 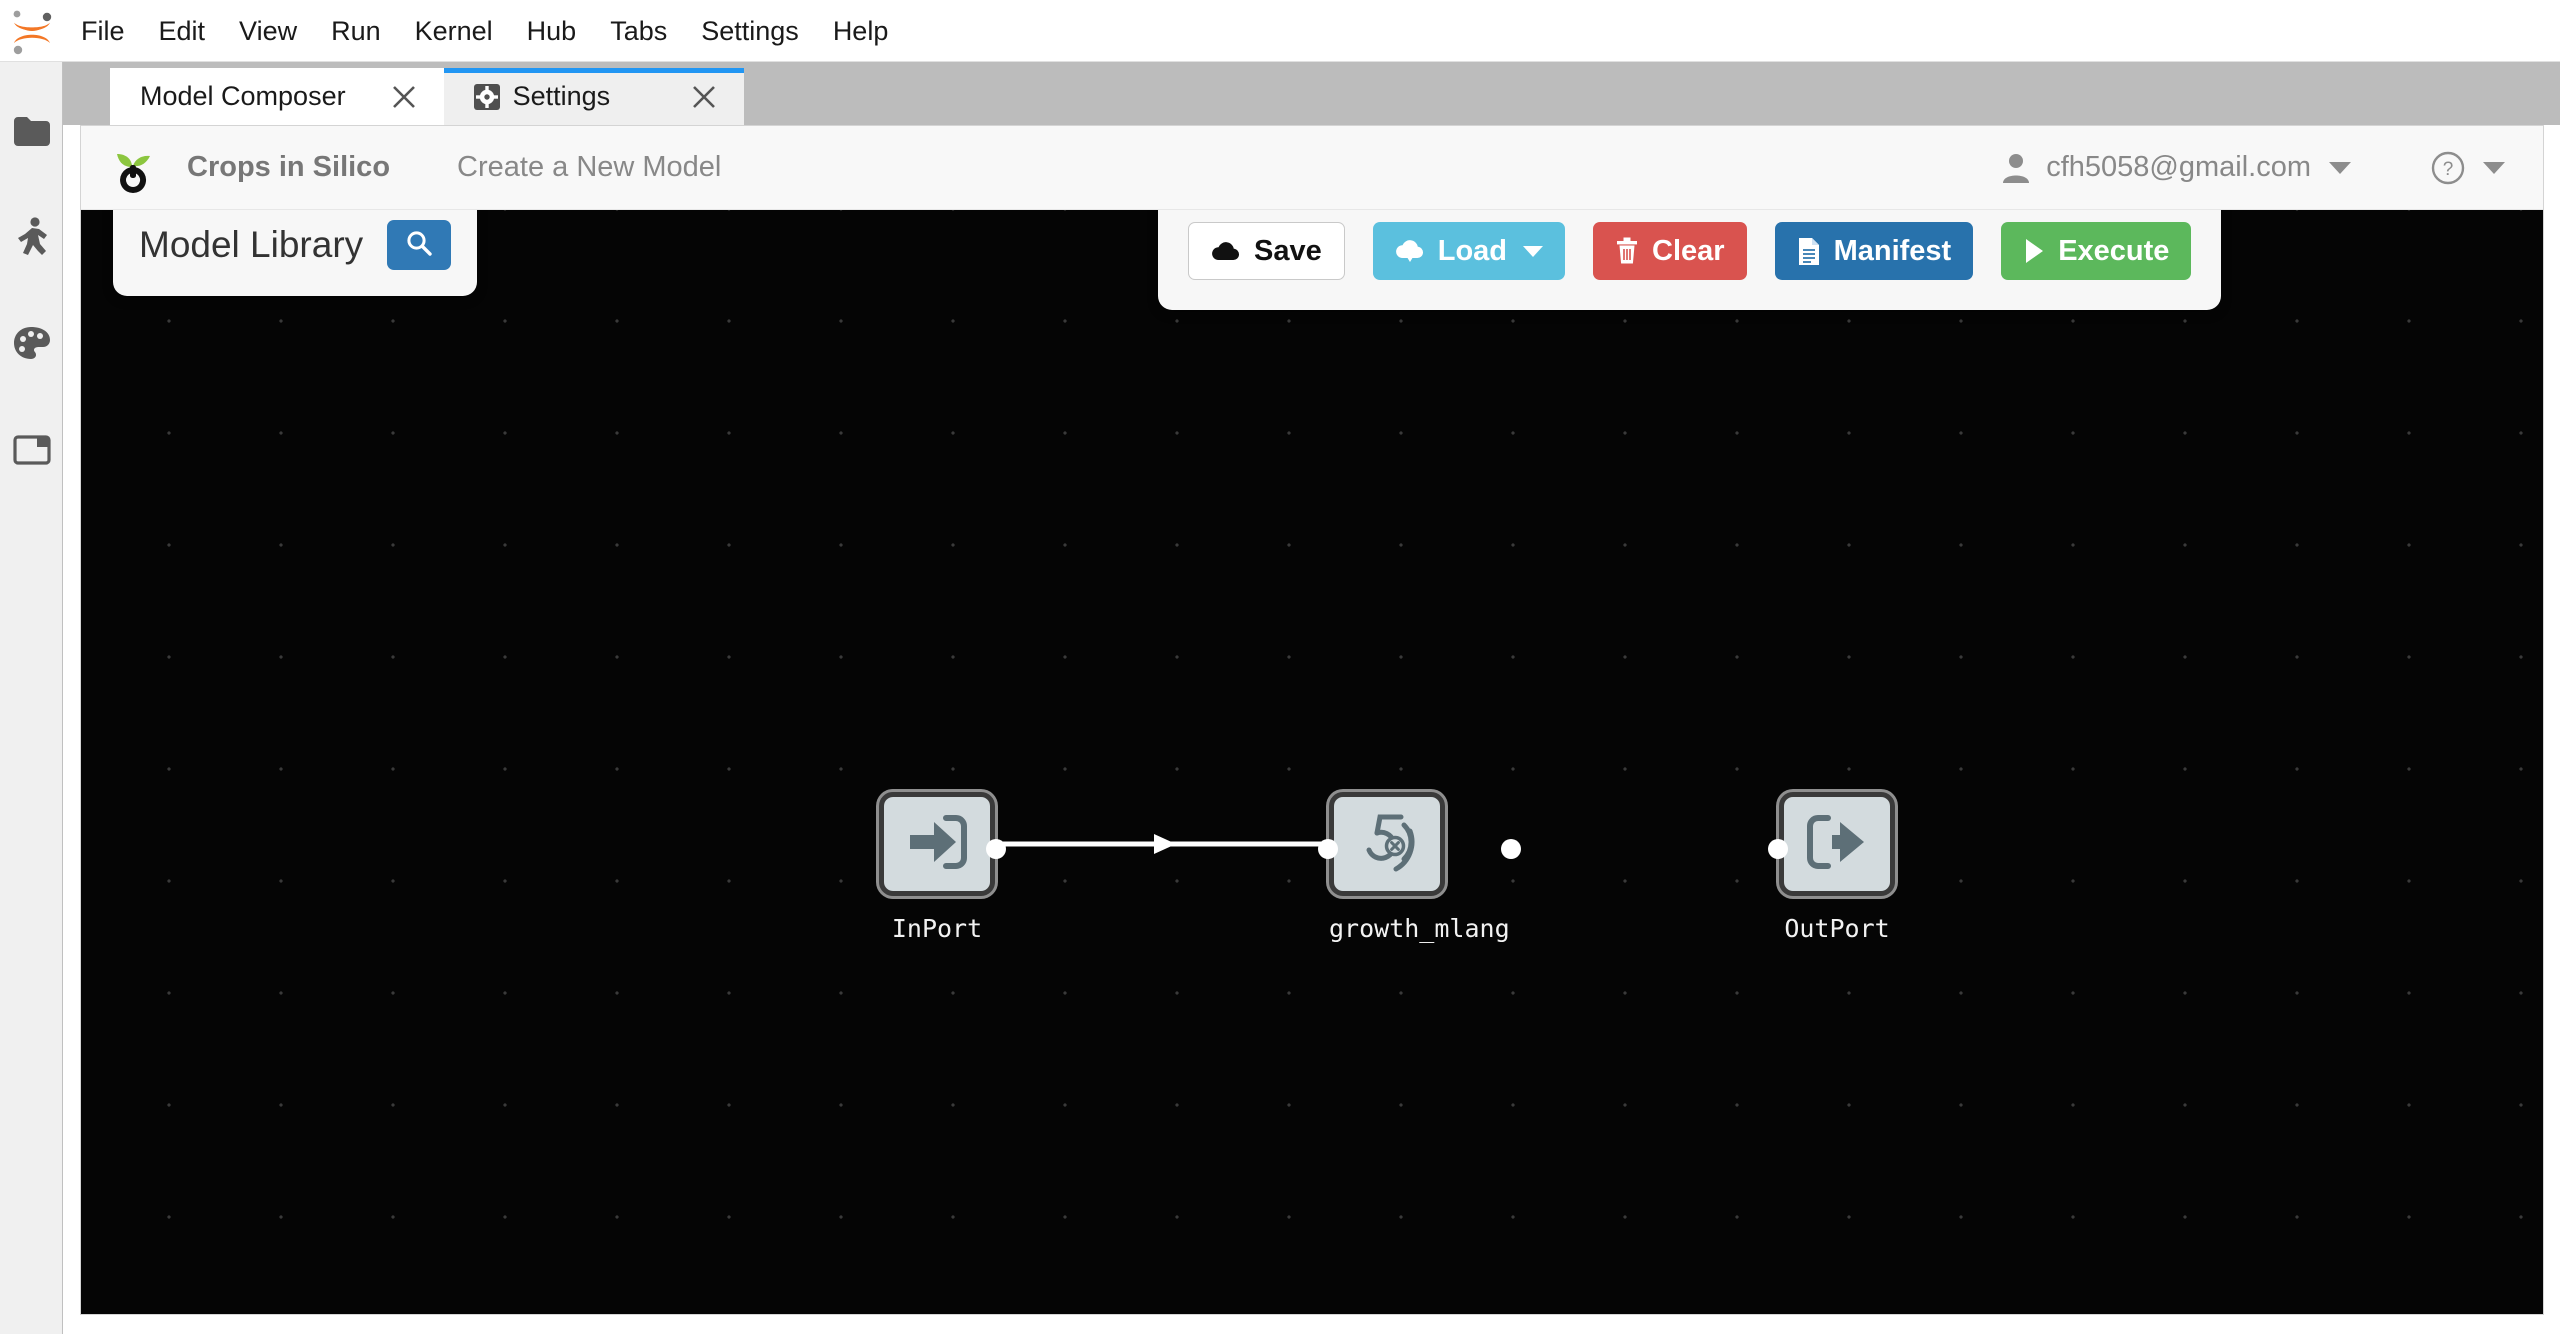 What do you see at coordinates (937, 928) in the screenshot?
I see `graph-node-inport-label: InPort` at bounding box center [937, 928].